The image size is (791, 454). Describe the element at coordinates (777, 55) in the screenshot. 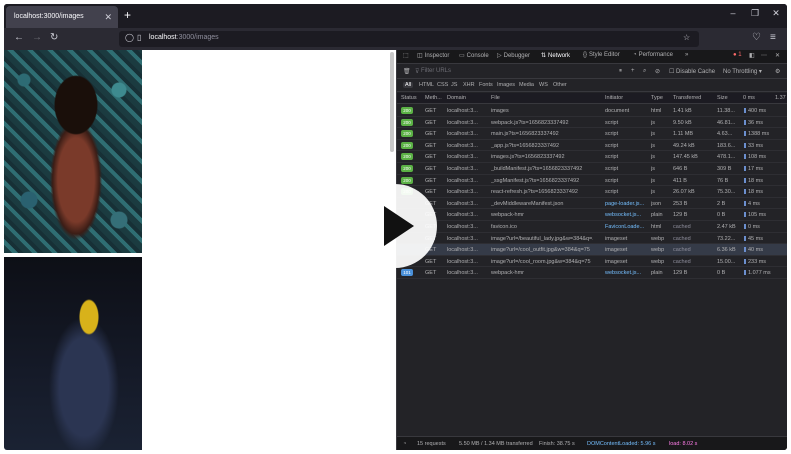

I see `devtools-close-icon: ✕` at that location.